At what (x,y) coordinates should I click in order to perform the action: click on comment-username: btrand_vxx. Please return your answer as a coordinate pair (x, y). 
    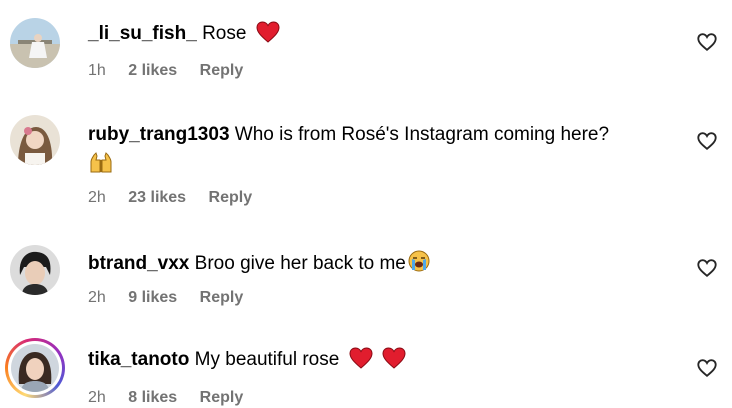
    Looking at the image, I should click on (138, 263).